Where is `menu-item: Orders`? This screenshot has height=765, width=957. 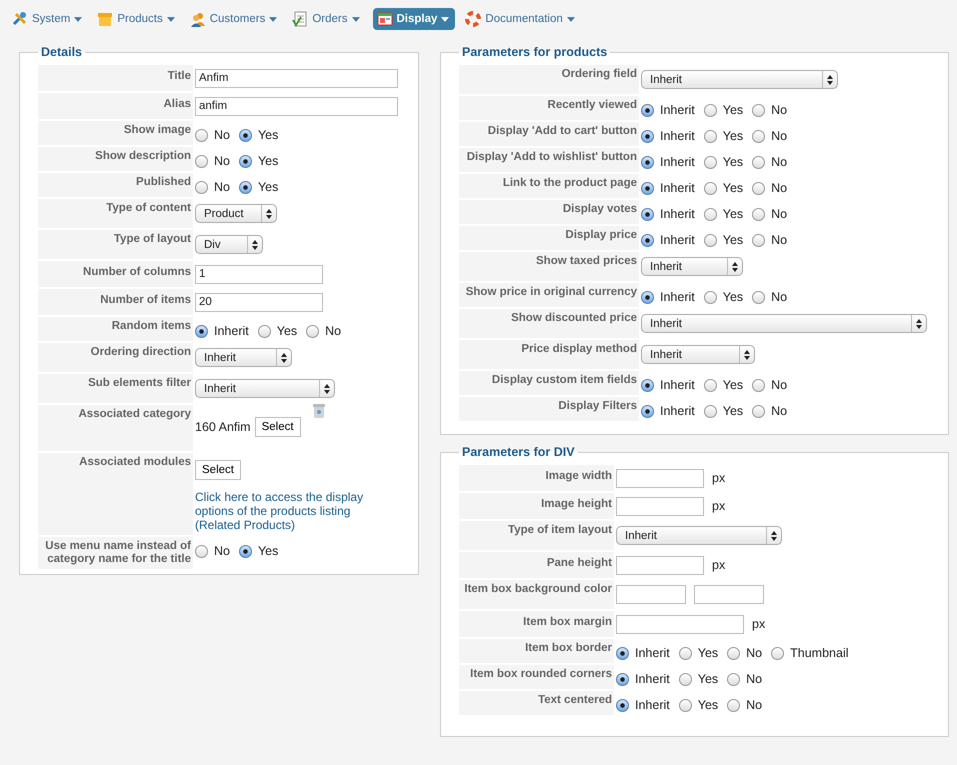
menu-item: Orders is located at coordinates (327, 19).